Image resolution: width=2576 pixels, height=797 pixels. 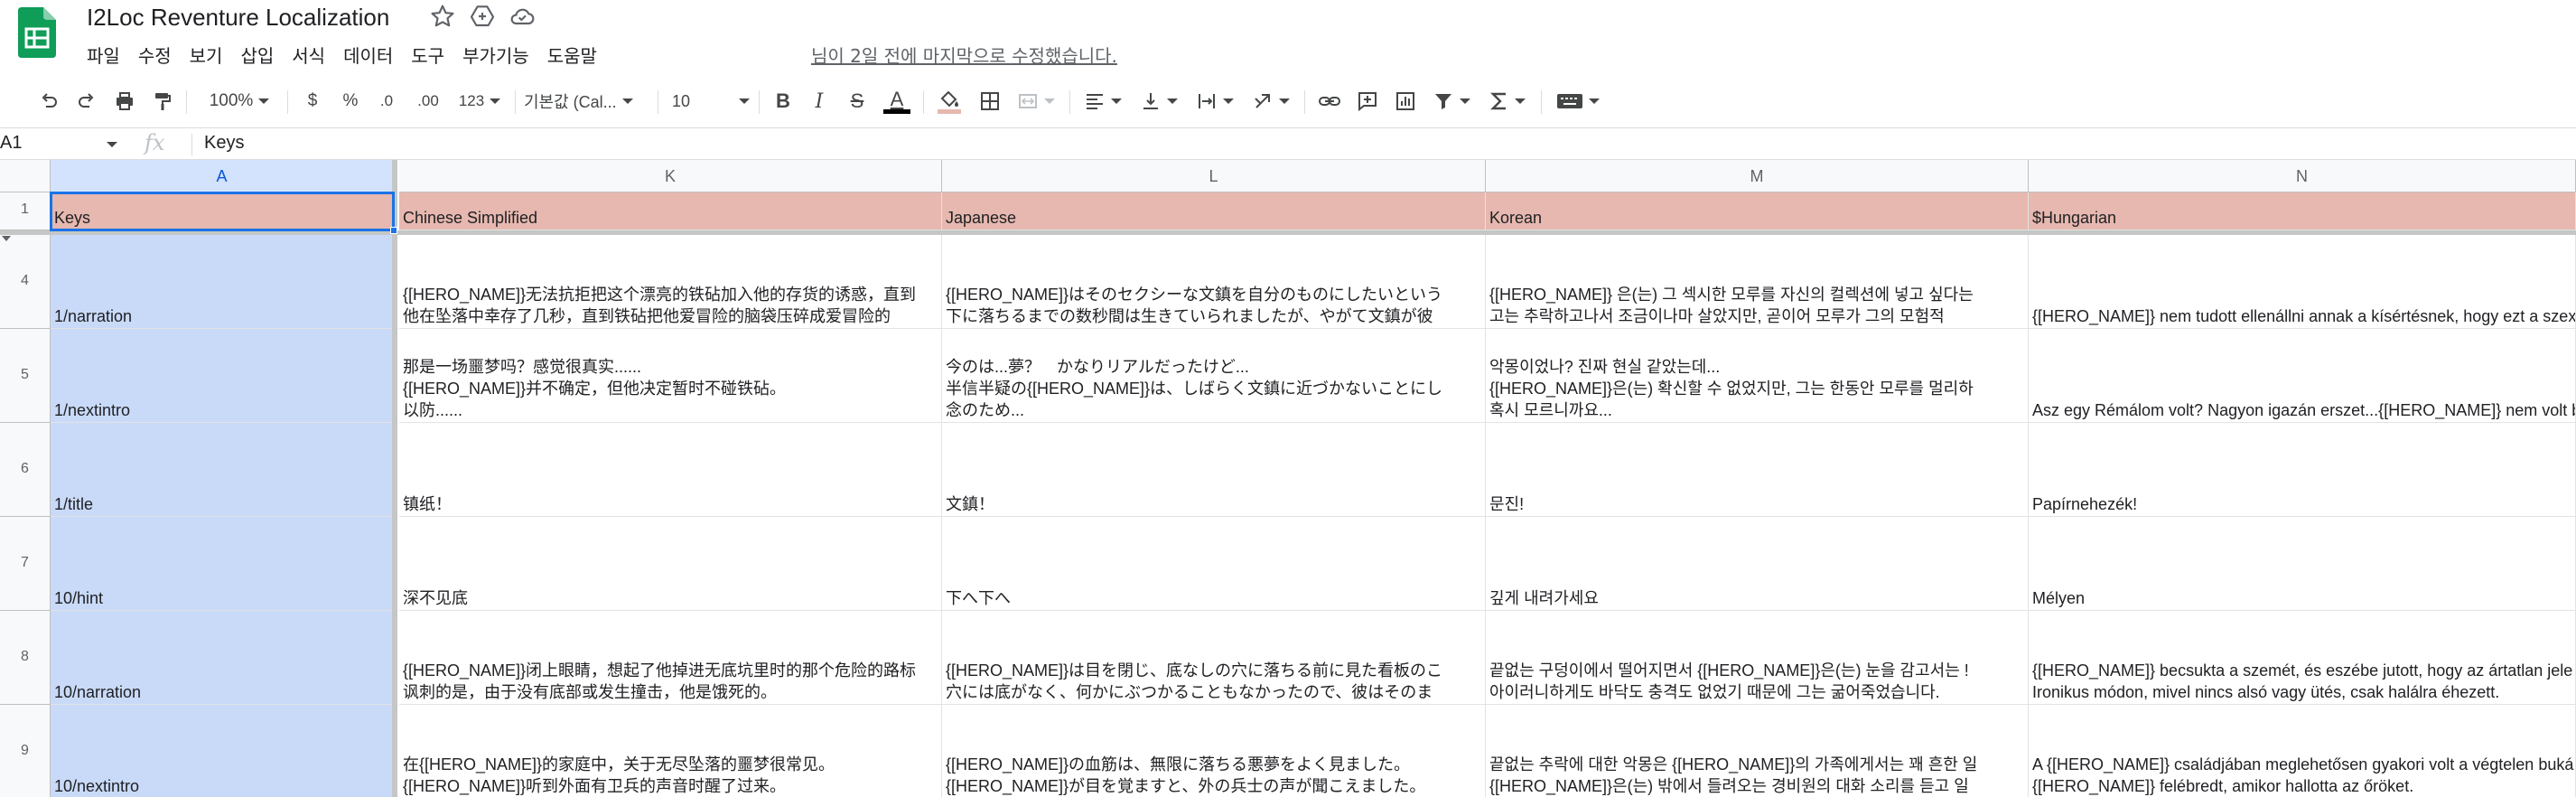 What do you see at coordinates (1757, 470) in the screenshot?
I see `translation-cell: 문진!` at bounding box center [1757, 470].